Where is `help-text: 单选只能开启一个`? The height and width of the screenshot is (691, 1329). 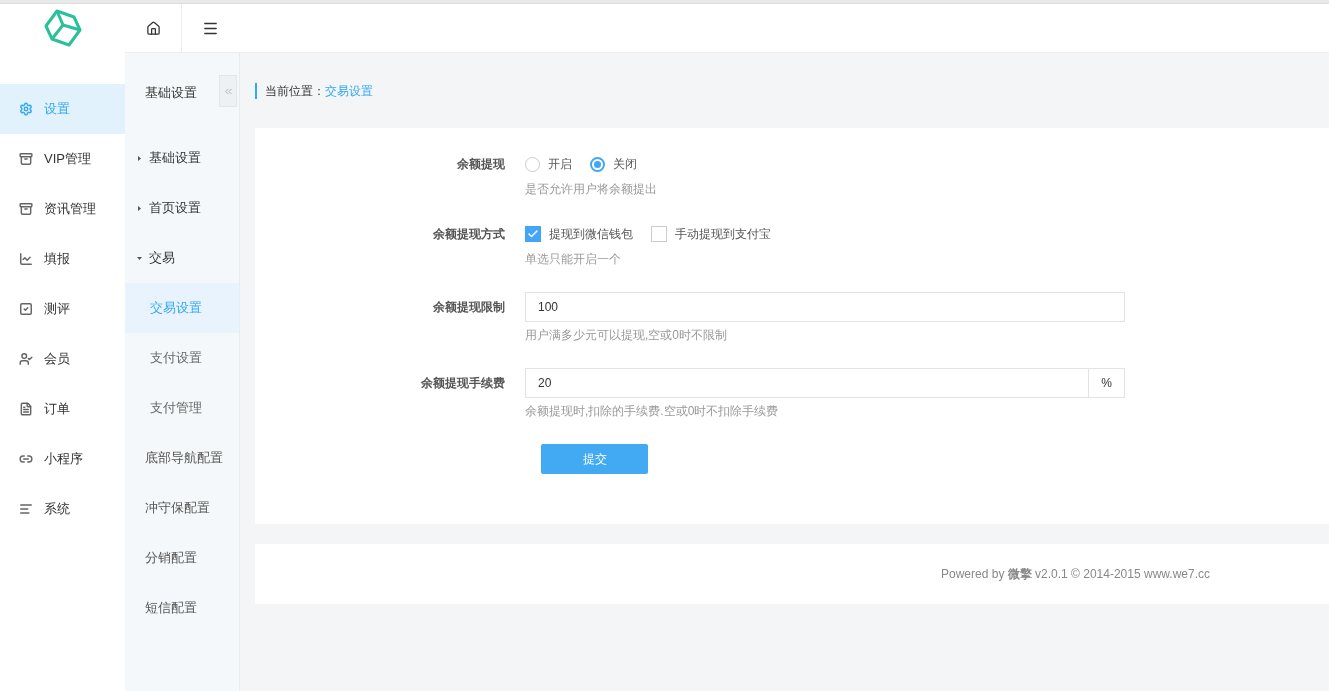
help-text: 单选只能开启一个 is located at coordinates (573, 259).